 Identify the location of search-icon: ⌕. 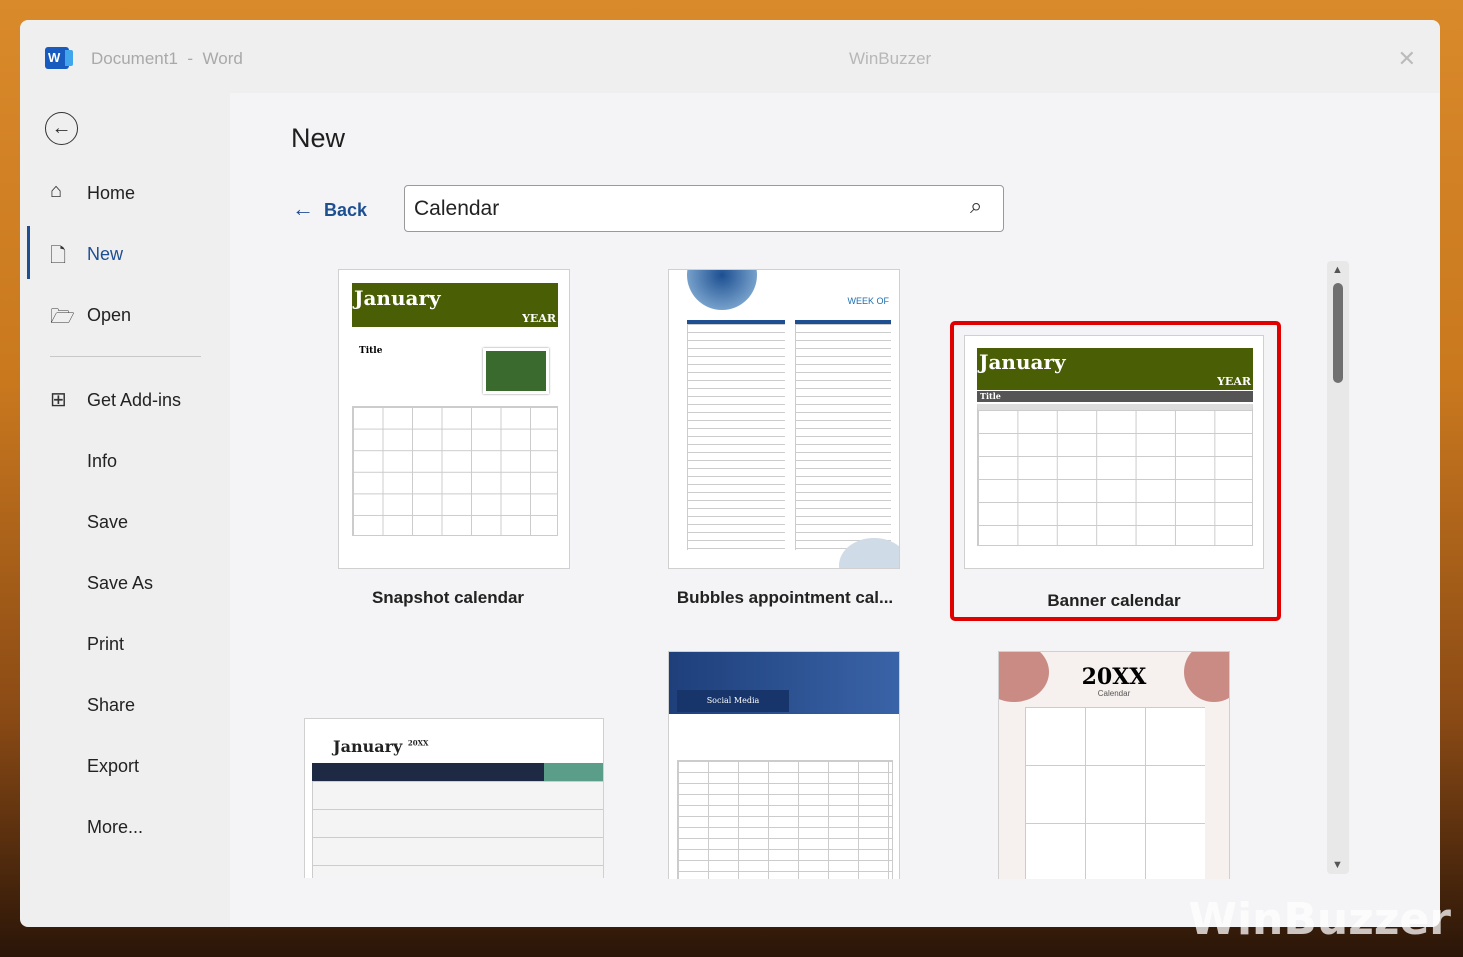
(976, 206).